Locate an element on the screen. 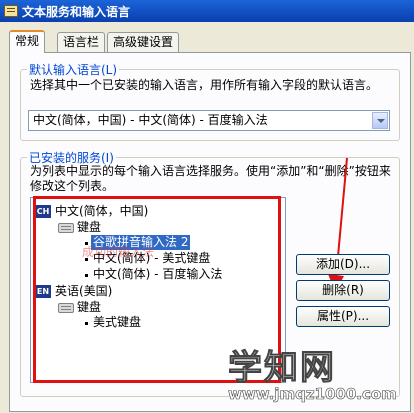 The width and height of the screenshot is (414, 413). chevron-down-icon is located at coordinates (380, 120).